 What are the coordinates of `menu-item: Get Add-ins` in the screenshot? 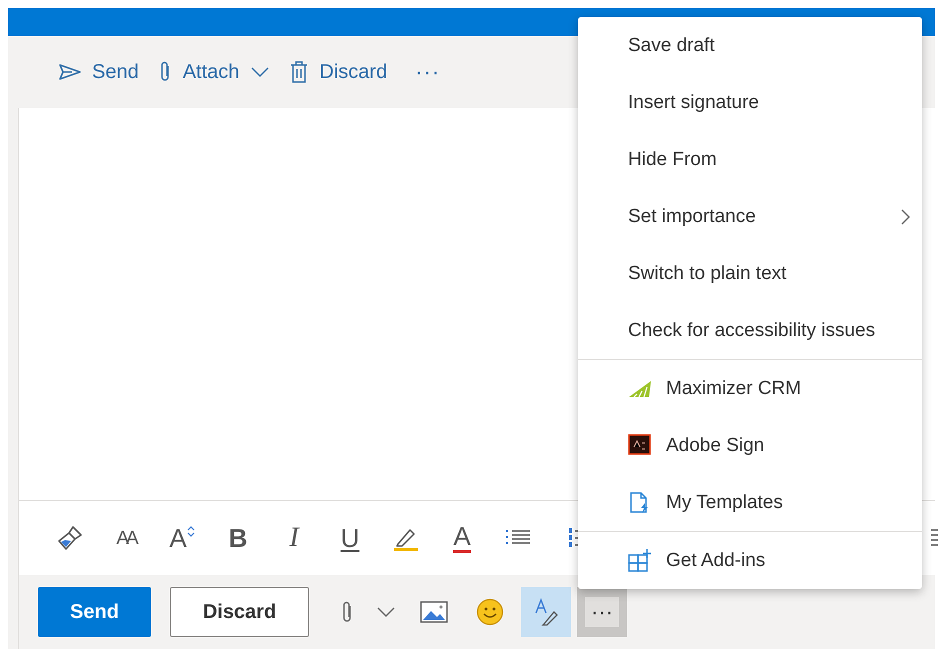 It's located at (750, 560).